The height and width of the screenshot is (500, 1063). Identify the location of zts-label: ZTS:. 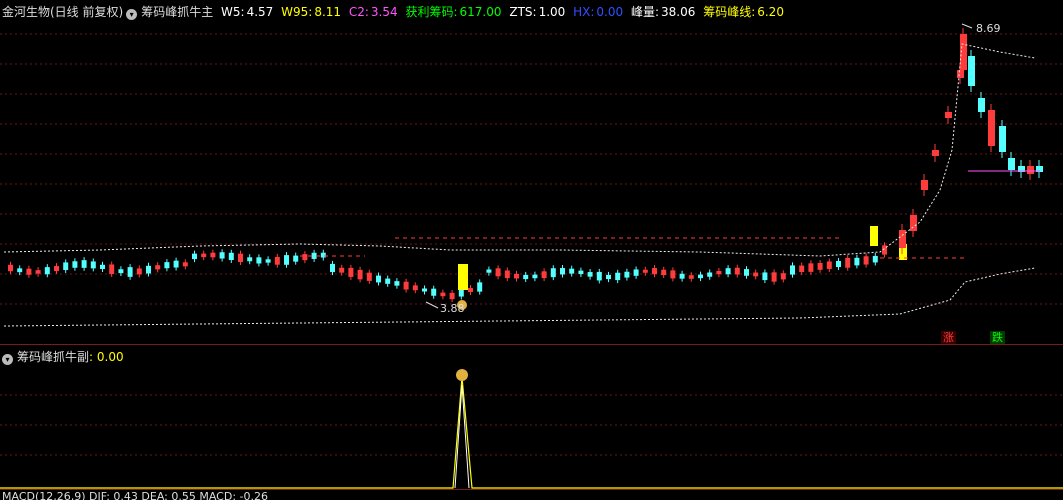
(523, 12).